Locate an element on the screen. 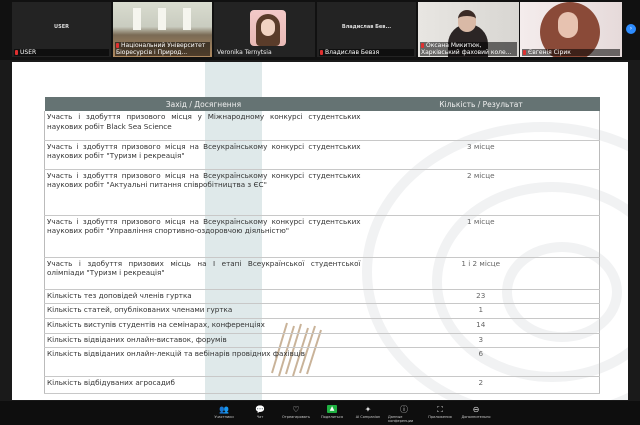  info-icon: ⓘ is located at coordinates (404, 409).